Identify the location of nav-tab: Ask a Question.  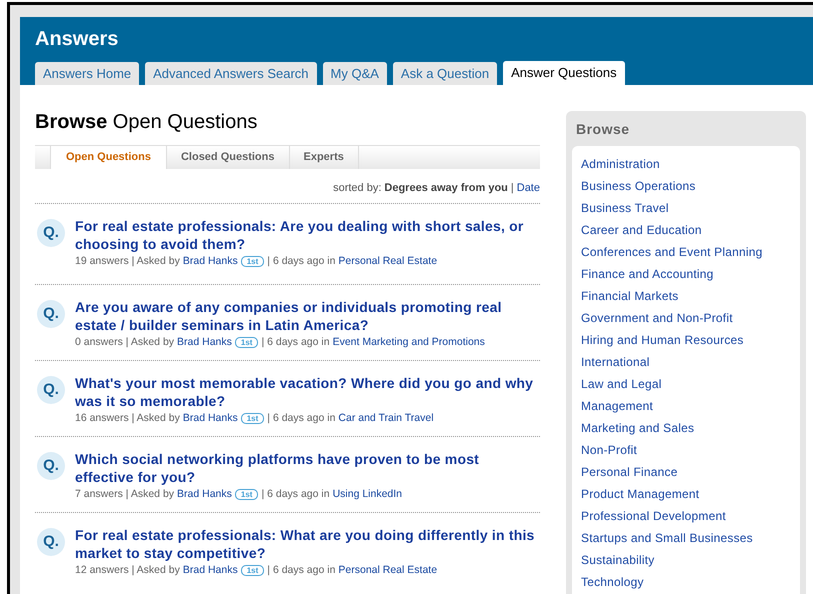
(445, 73).